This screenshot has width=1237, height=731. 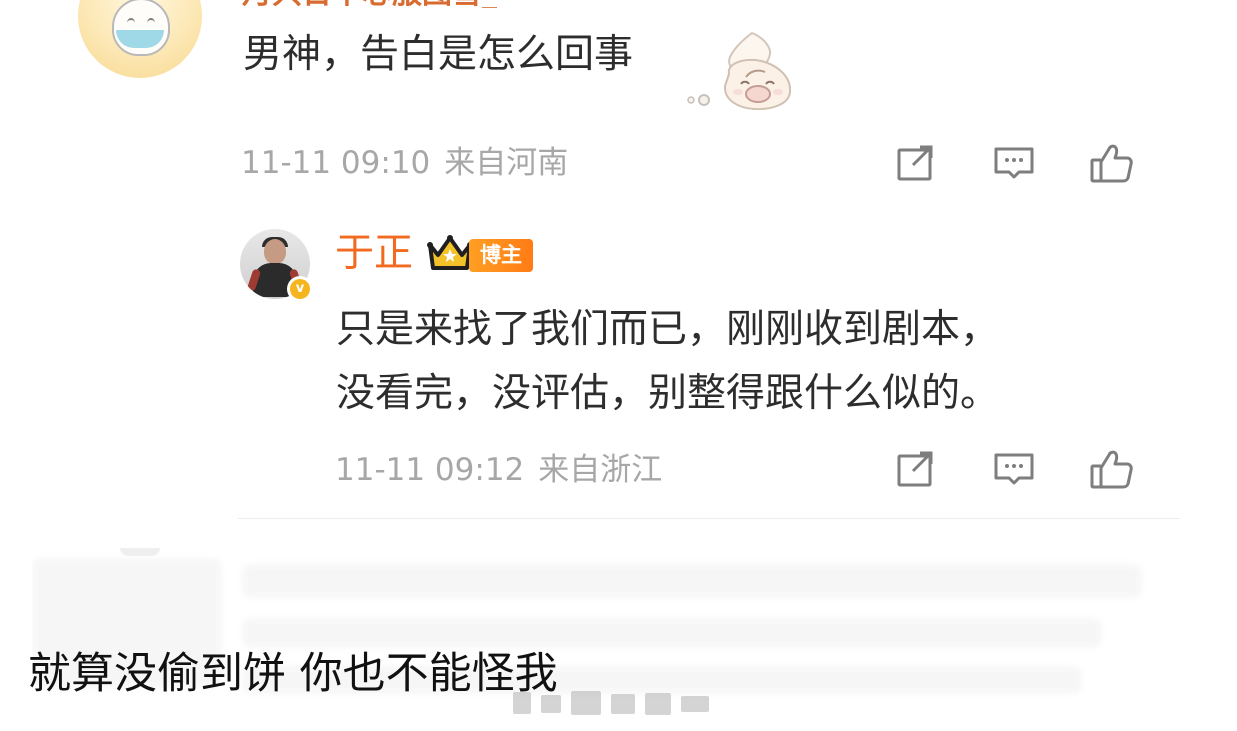 I want to click on reply-time: 11-11 09:12, so click(x=430, y=470).